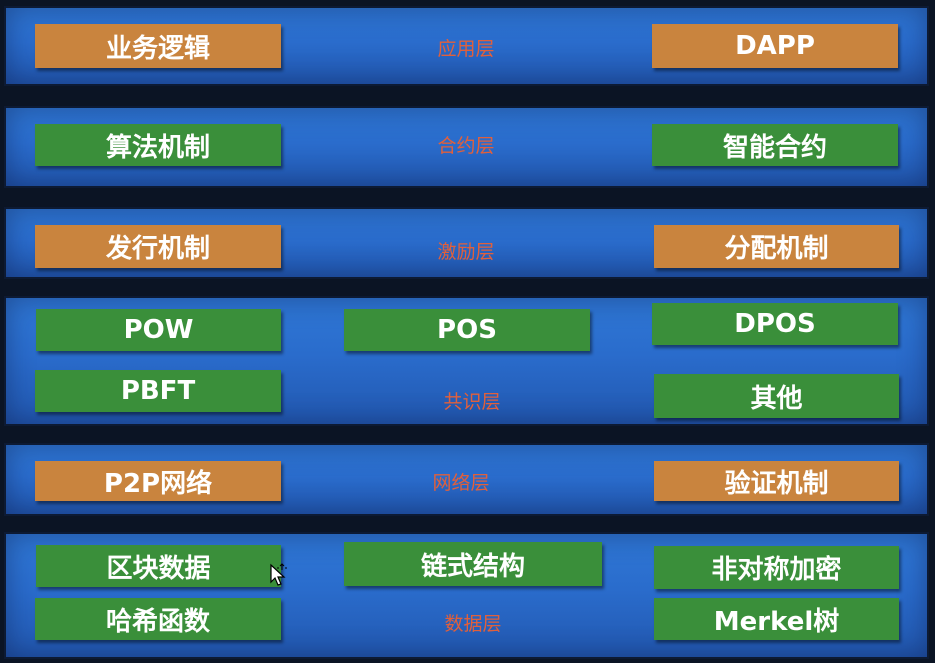 This screenshot has height=663, width=935. What do you see at coordinates (466, 252) in the screenshot?
I see `layer-label-incentive: 激励层` at bounding box center [466, 252].